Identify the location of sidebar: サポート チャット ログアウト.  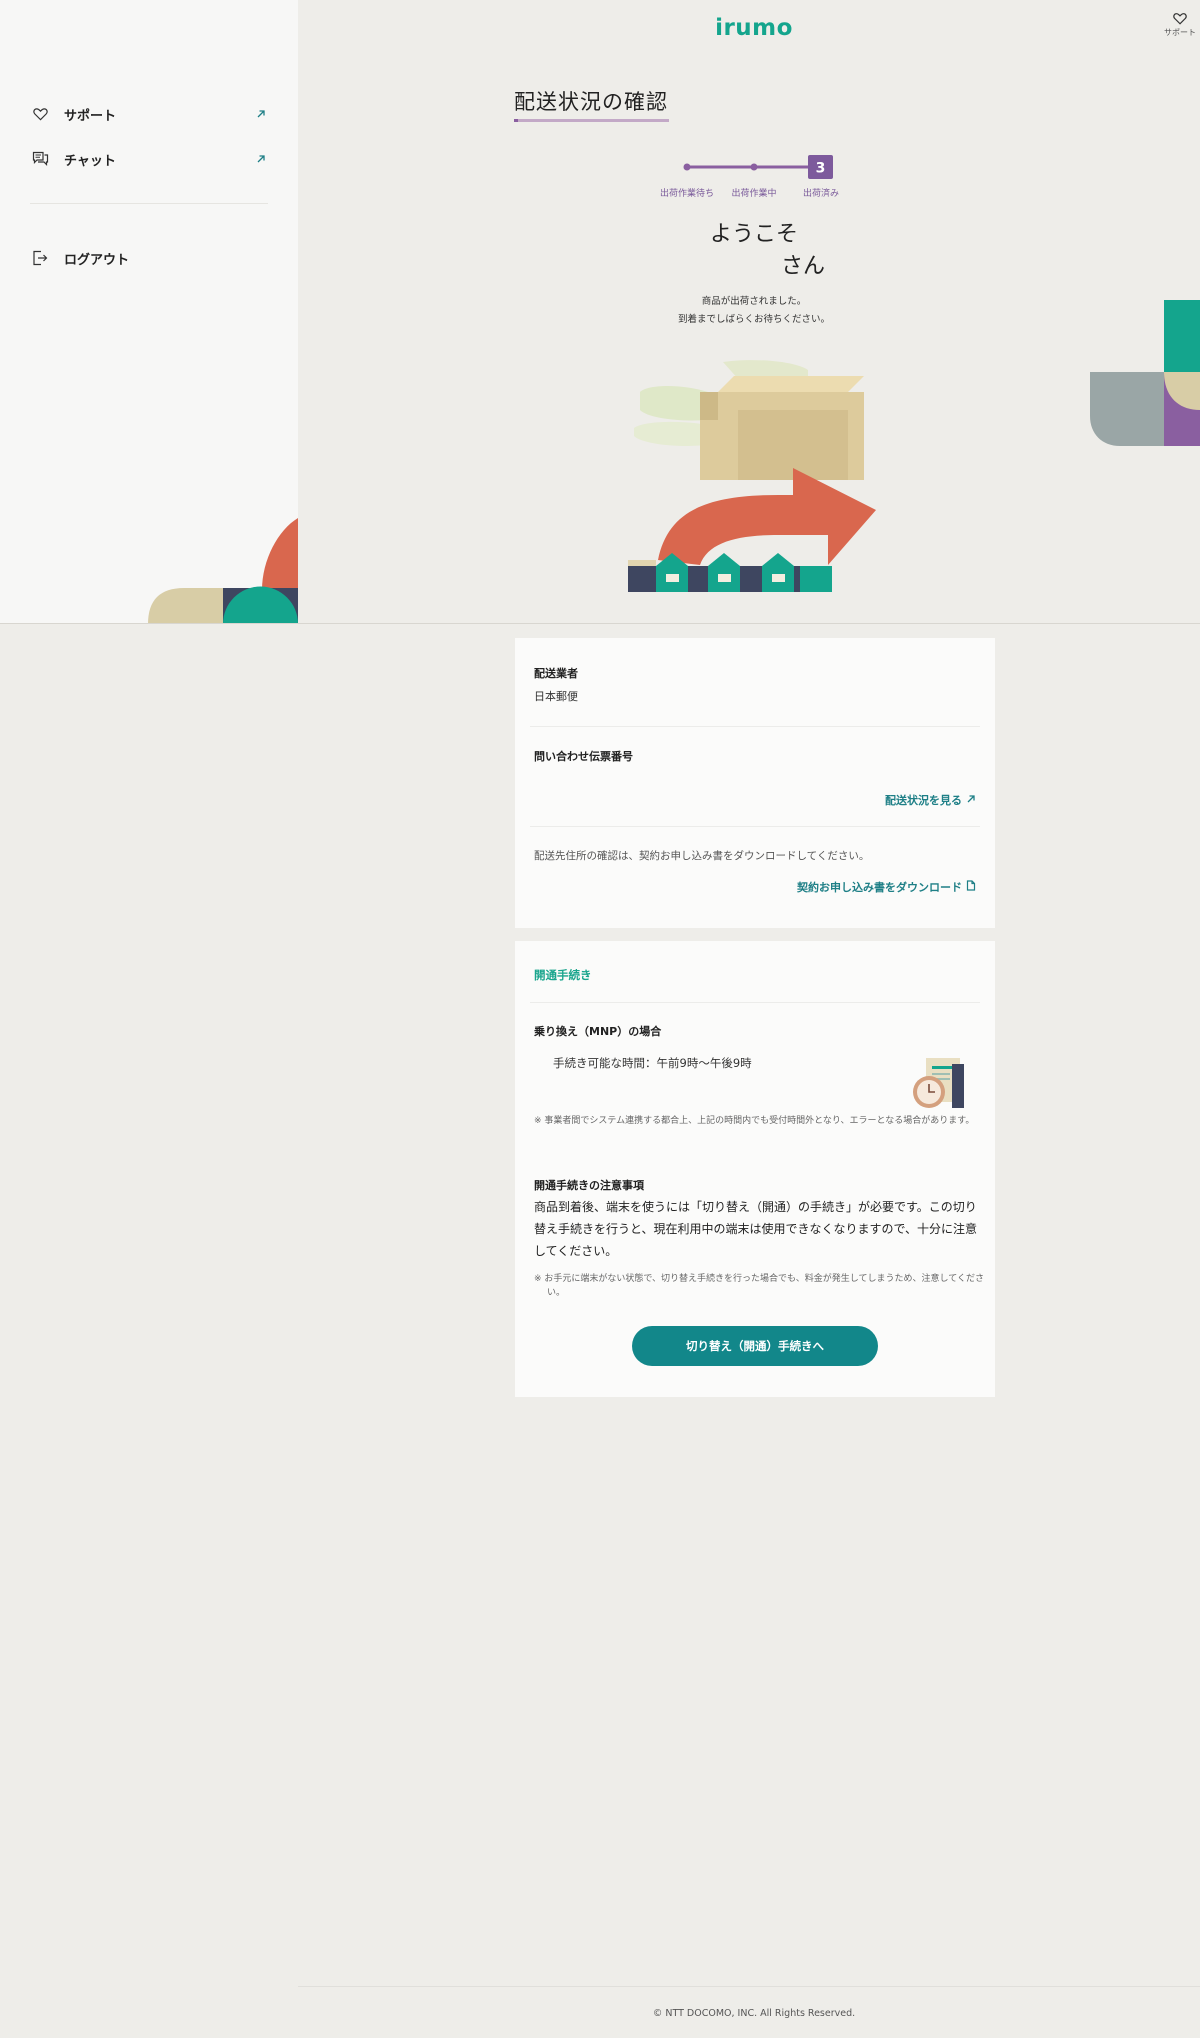
(149, 312).